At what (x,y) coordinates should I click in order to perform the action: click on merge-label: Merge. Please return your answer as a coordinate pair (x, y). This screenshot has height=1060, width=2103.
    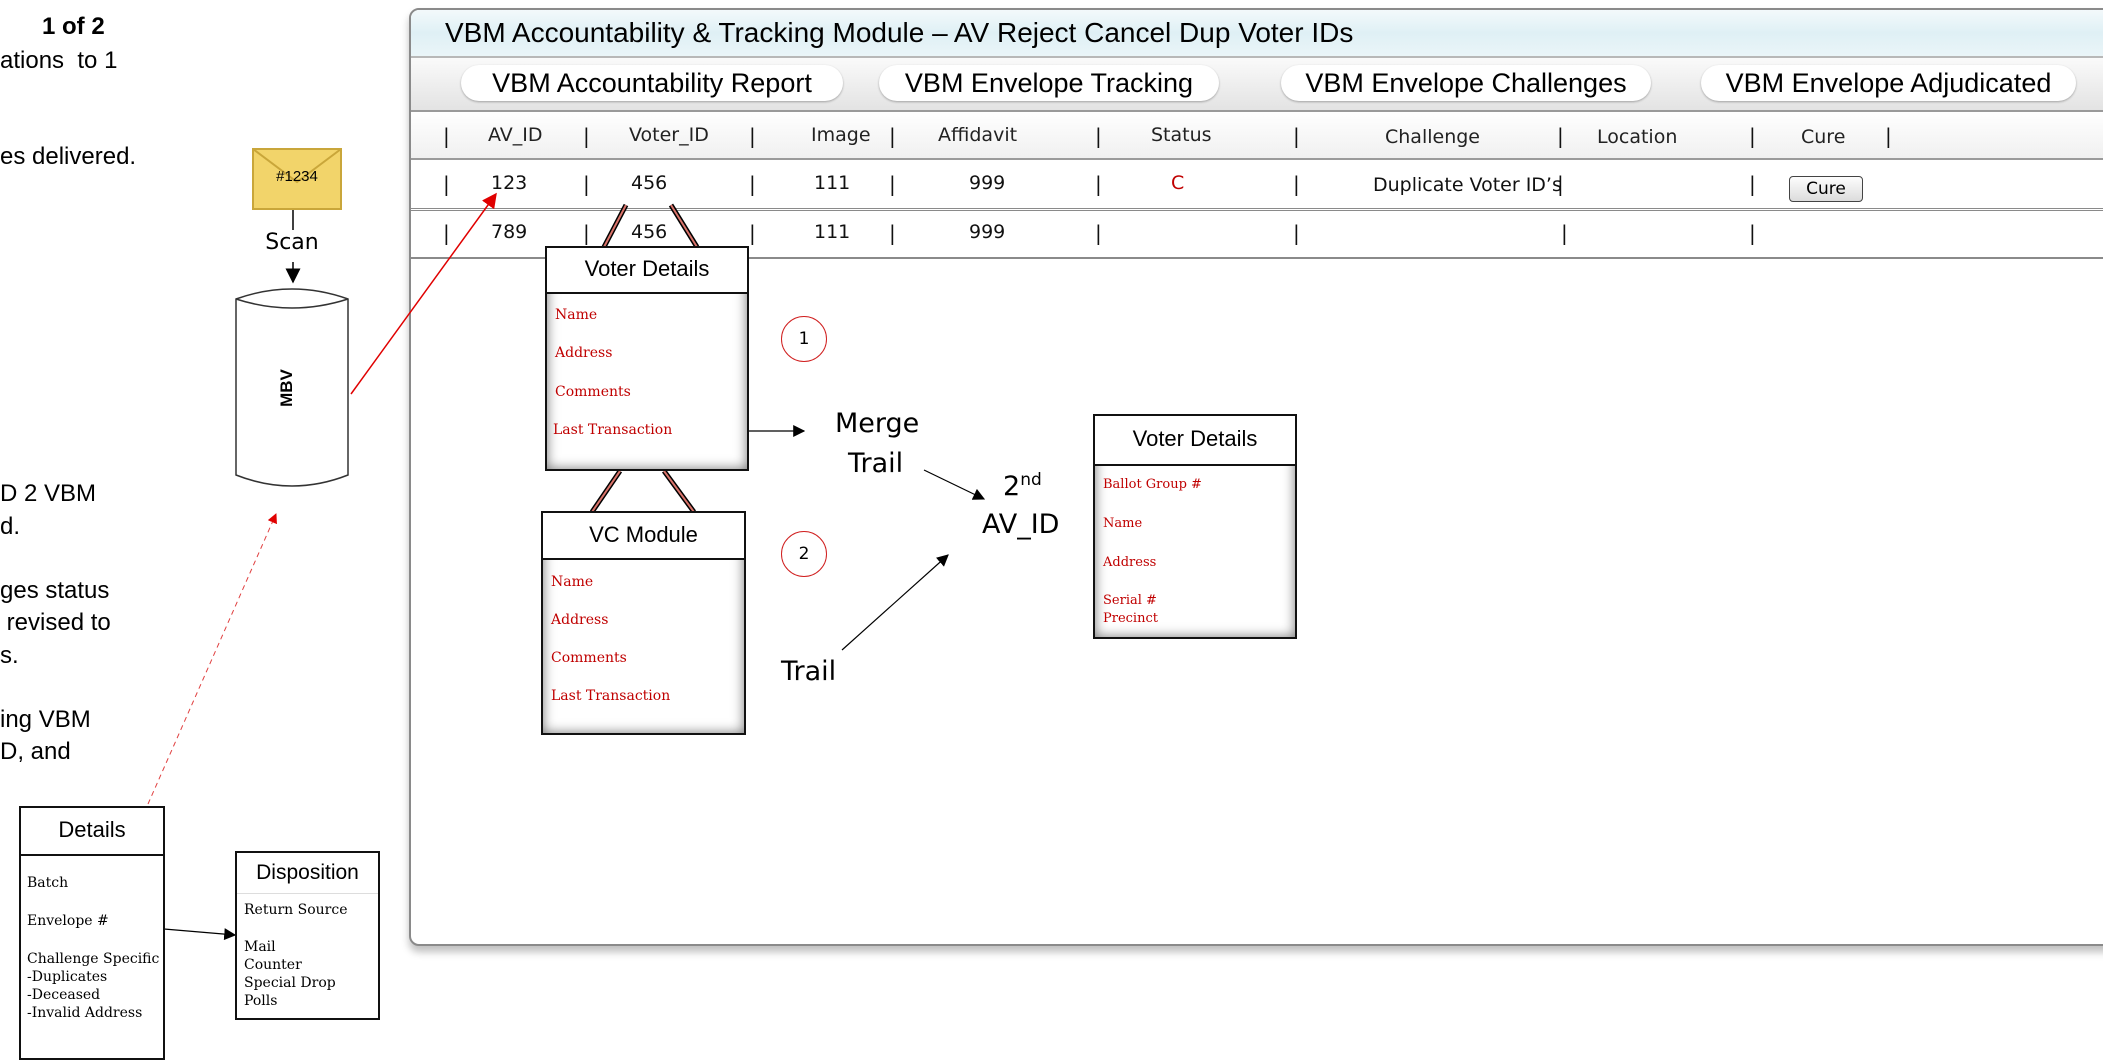
    Looking at the image, I should click on (877, 423).